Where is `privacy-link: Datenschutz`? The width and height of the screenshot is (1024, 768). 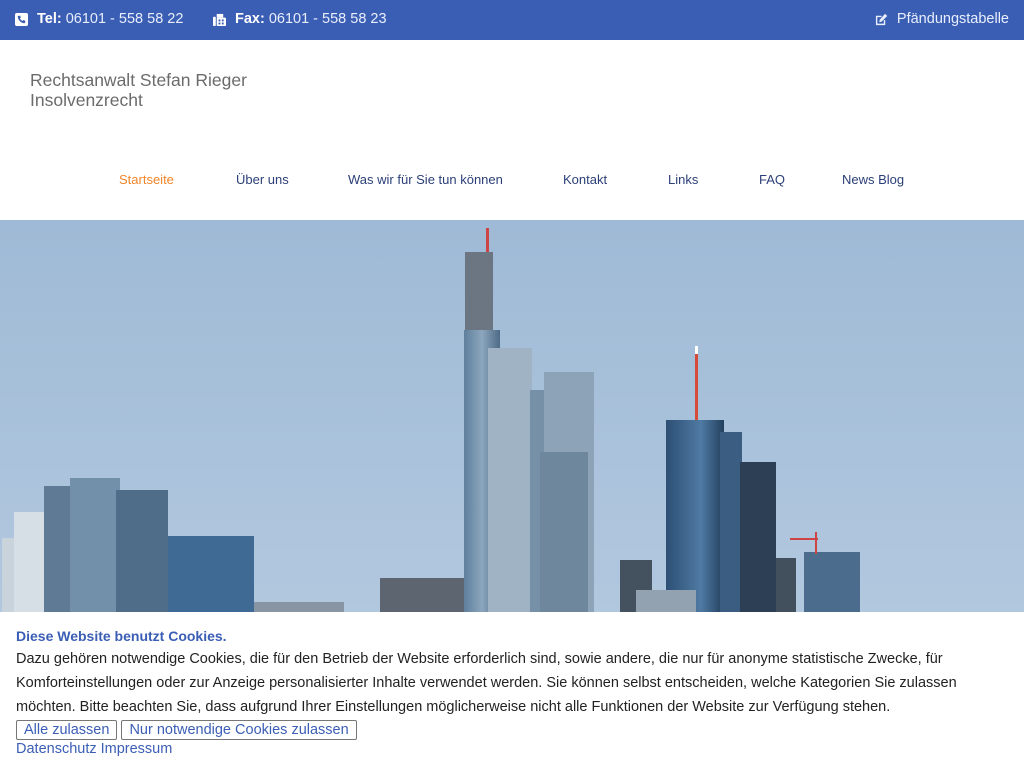 privacy-link: Datenschutz is located at coordinates (56, 749).